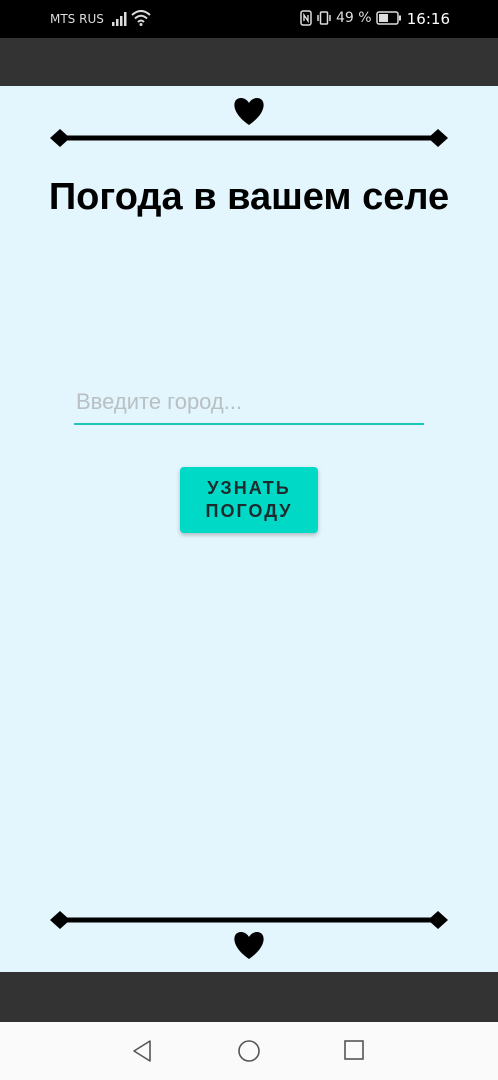 This screenshot has height=1080, width=498. I want to click on bottom-ornament-divider, so click(249, 935).